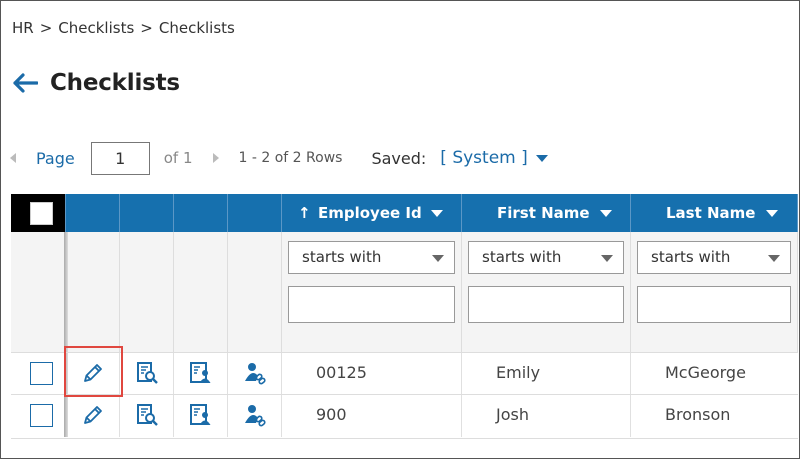 The height and width of the screenshot is (459, 800). What do you see at coordinates (304, 213) in the screenshot?
I see `sort-ascending-icon: ↑` at bounding box center [304, 213].